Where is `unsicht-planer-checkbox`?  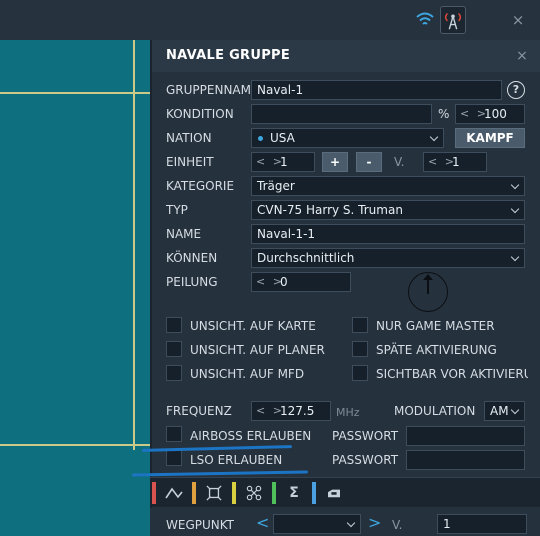 unsicht-planer-checkbox is located at coordinates (174, 349).